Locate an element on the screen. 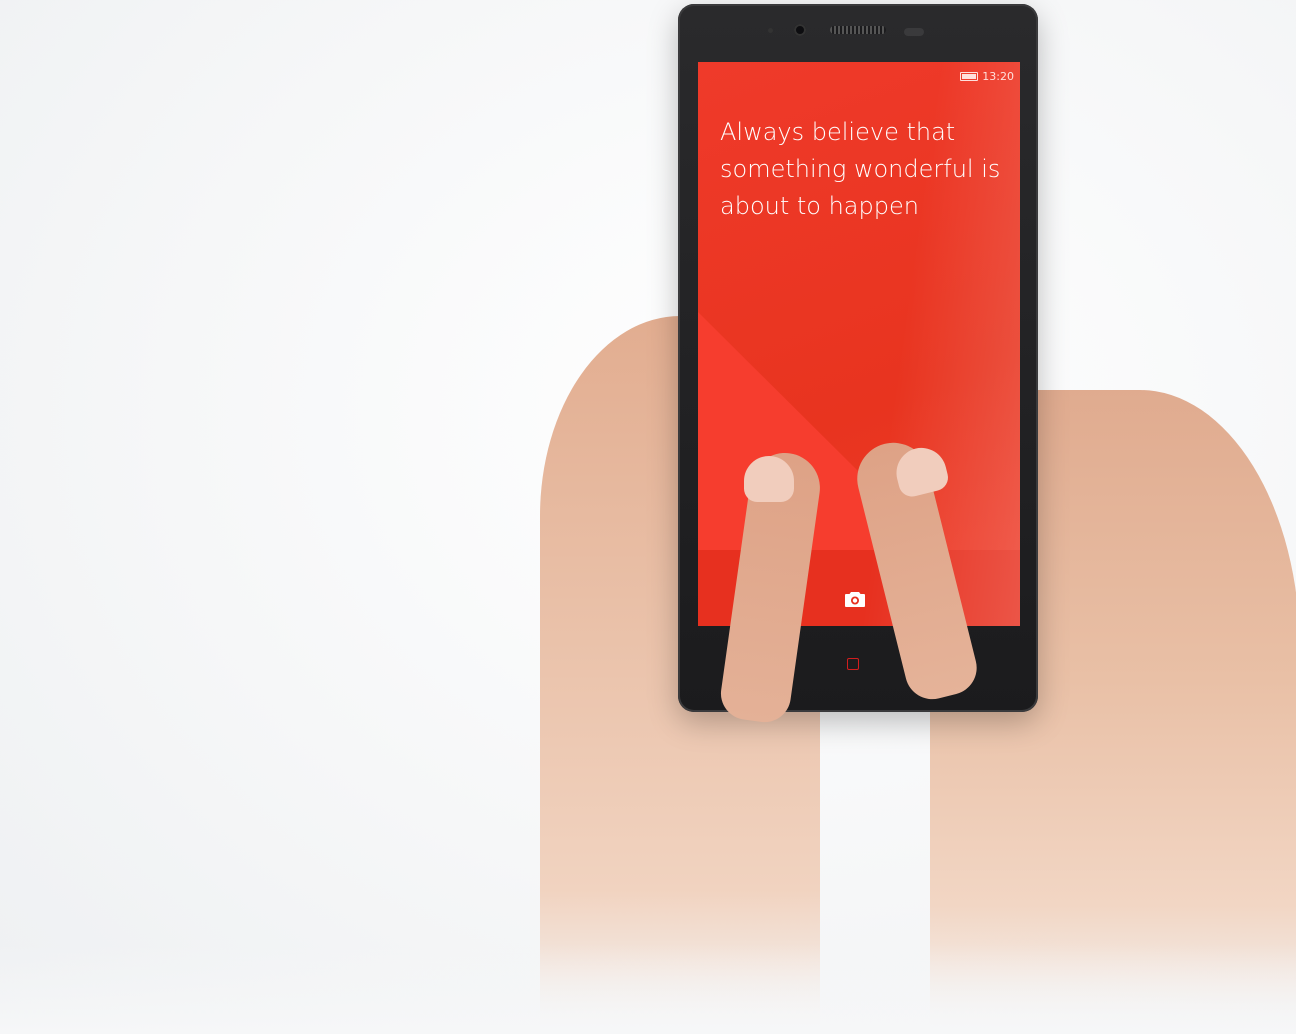 The width and height of the screenshot is (1296, 1034). camera-icon is located at coordinates (855, 599).